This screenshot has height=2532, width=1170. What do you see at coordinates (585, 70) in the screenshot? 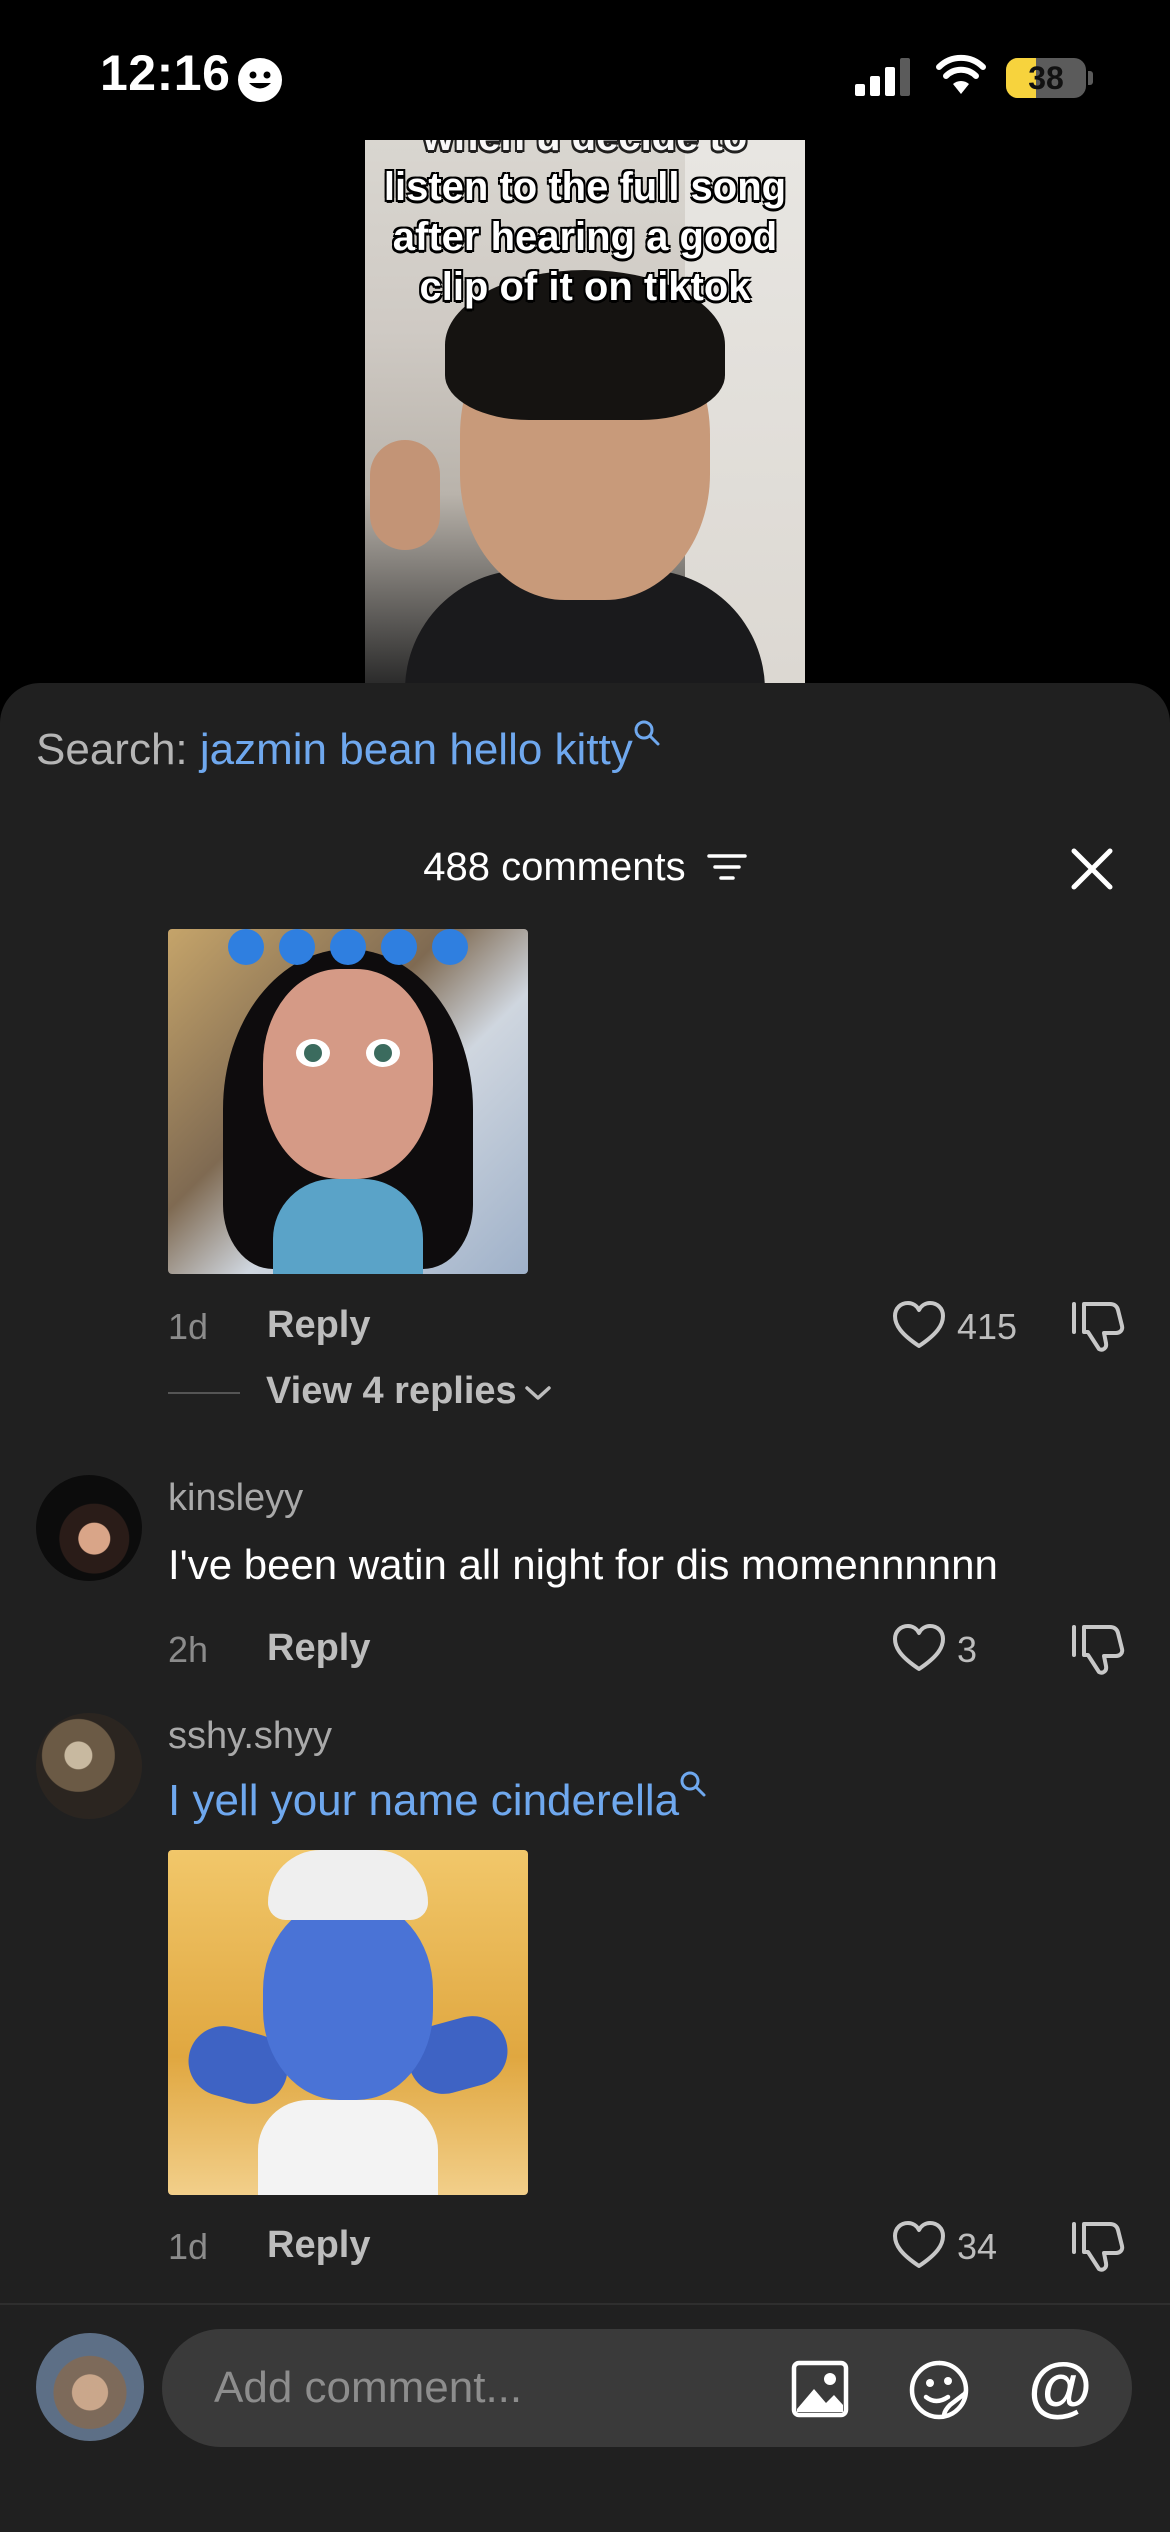
I see `status-bar: 12:16 38` at bounding box center [585, 70].